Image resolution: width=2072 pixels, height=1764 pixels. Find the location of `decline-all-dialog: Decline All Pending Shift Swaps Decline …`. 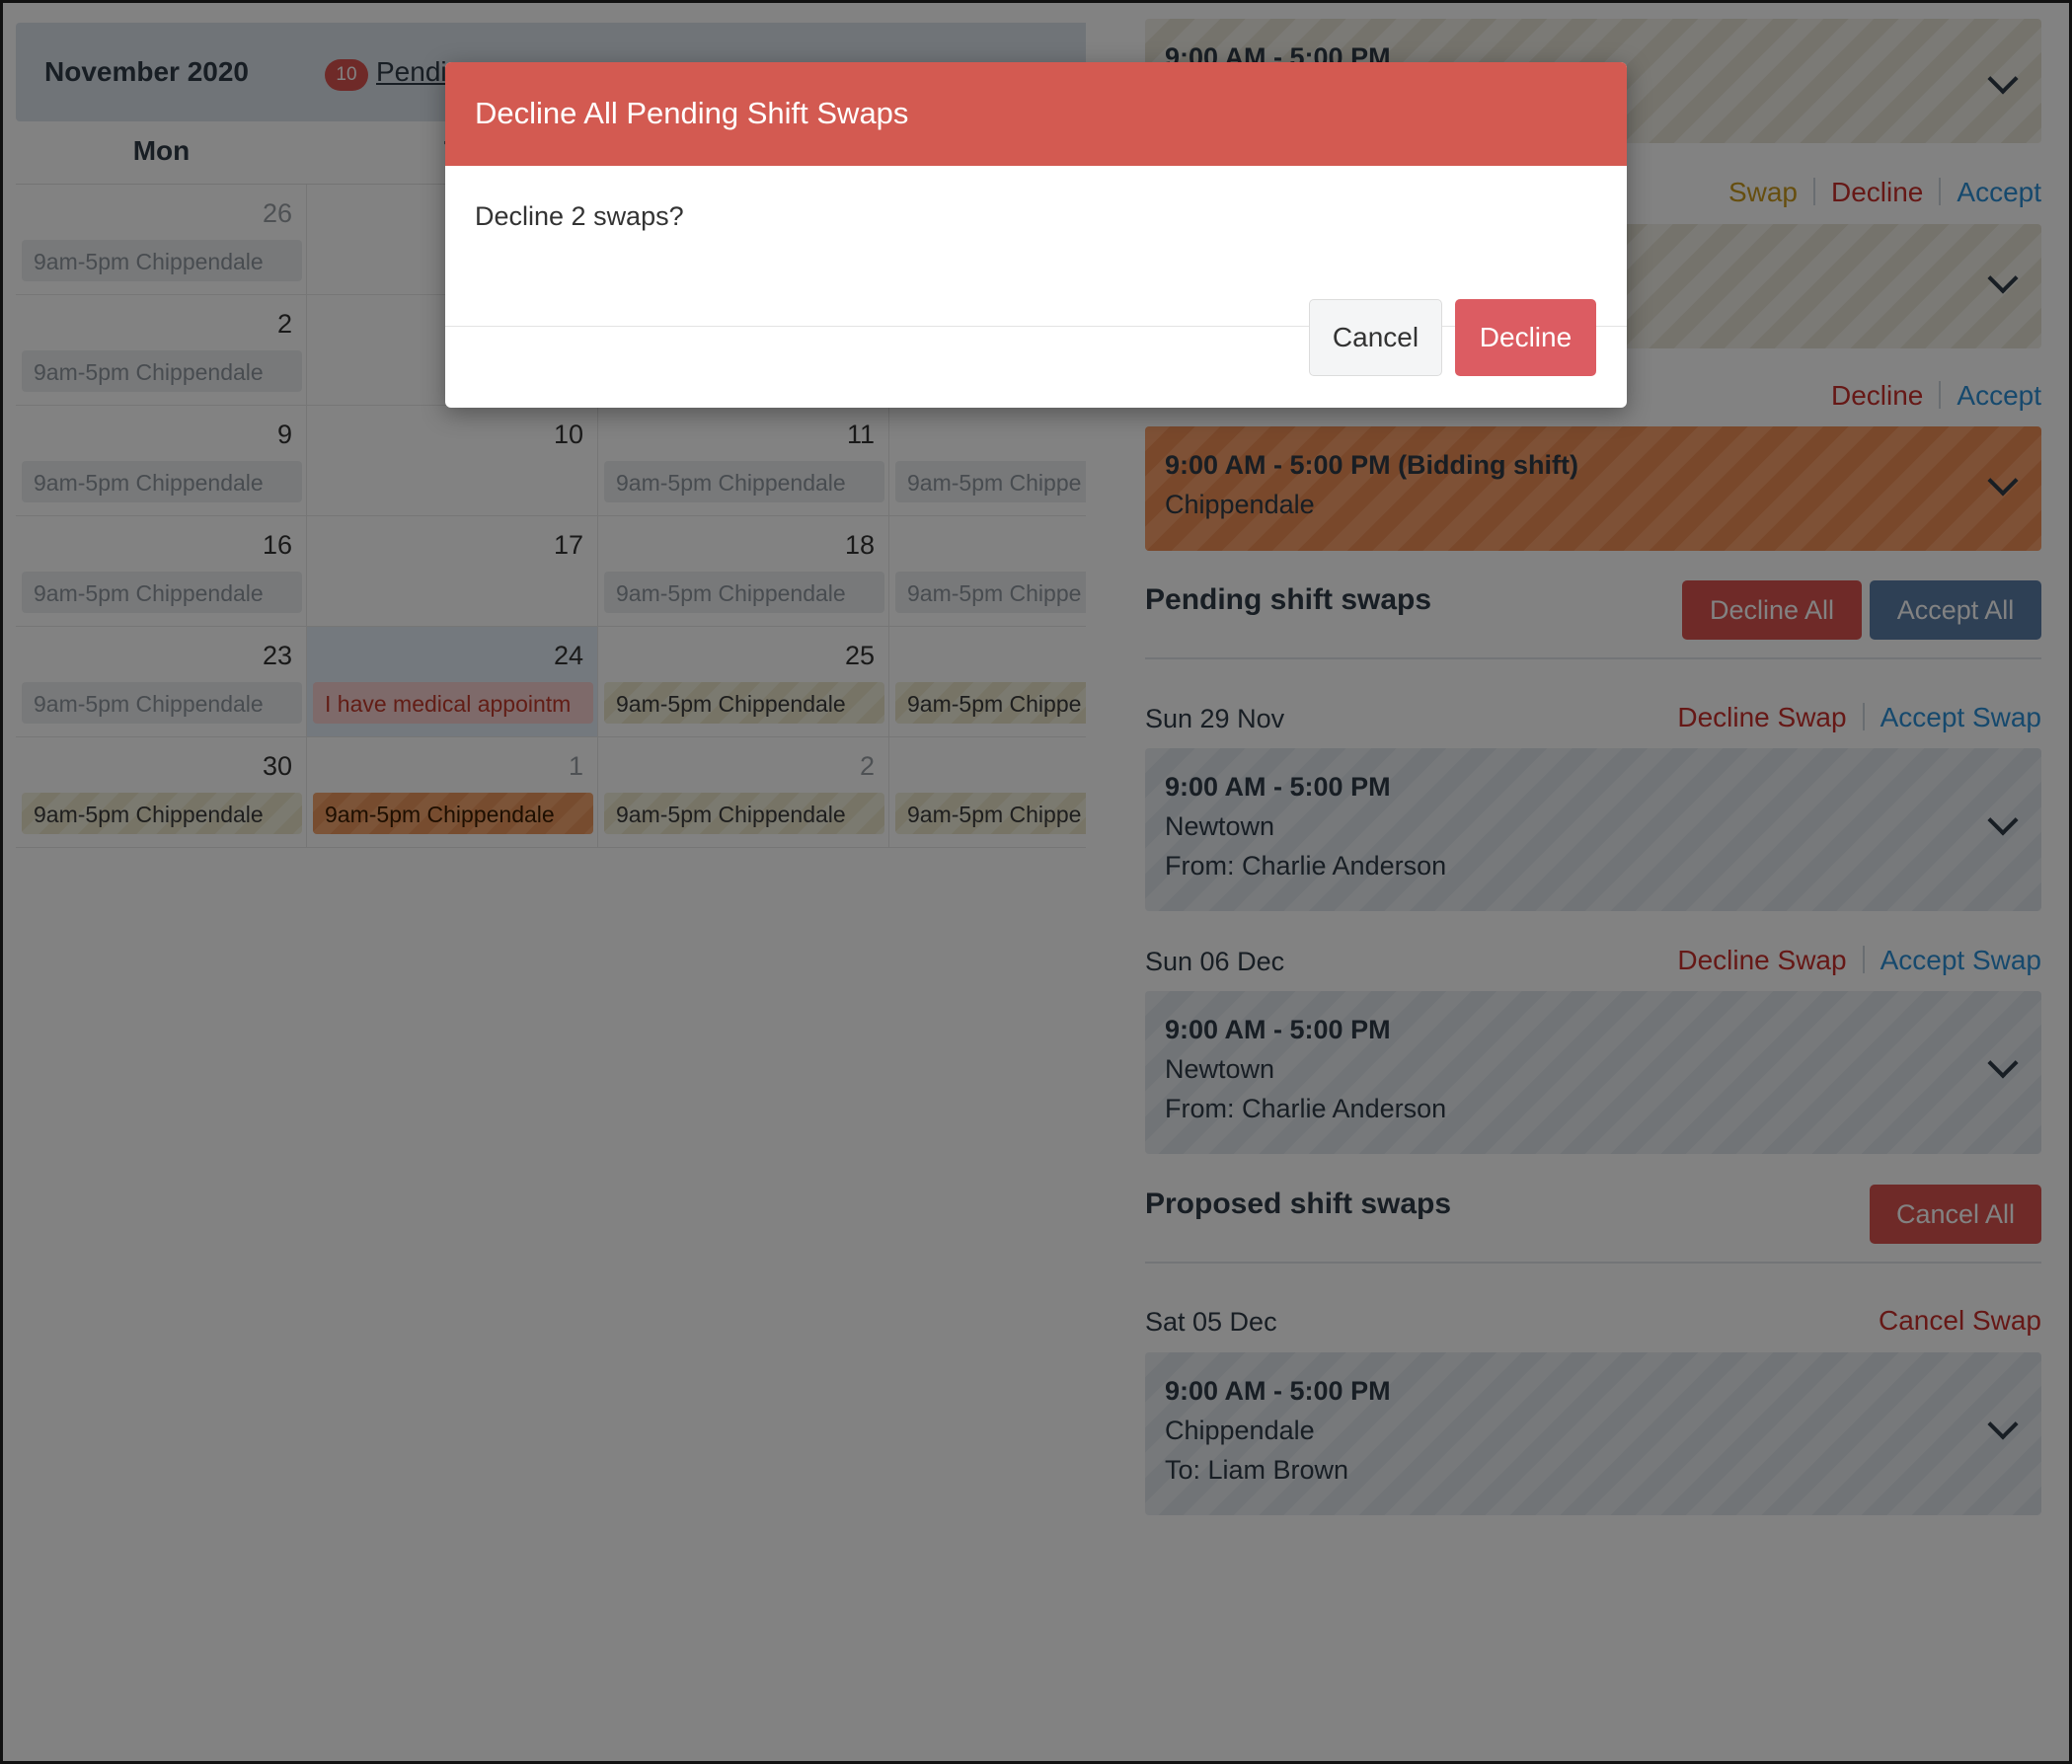

decline-all-dialog: Decline All Pending Shift Swaps Decline … is located at coordinates (1036, 235).